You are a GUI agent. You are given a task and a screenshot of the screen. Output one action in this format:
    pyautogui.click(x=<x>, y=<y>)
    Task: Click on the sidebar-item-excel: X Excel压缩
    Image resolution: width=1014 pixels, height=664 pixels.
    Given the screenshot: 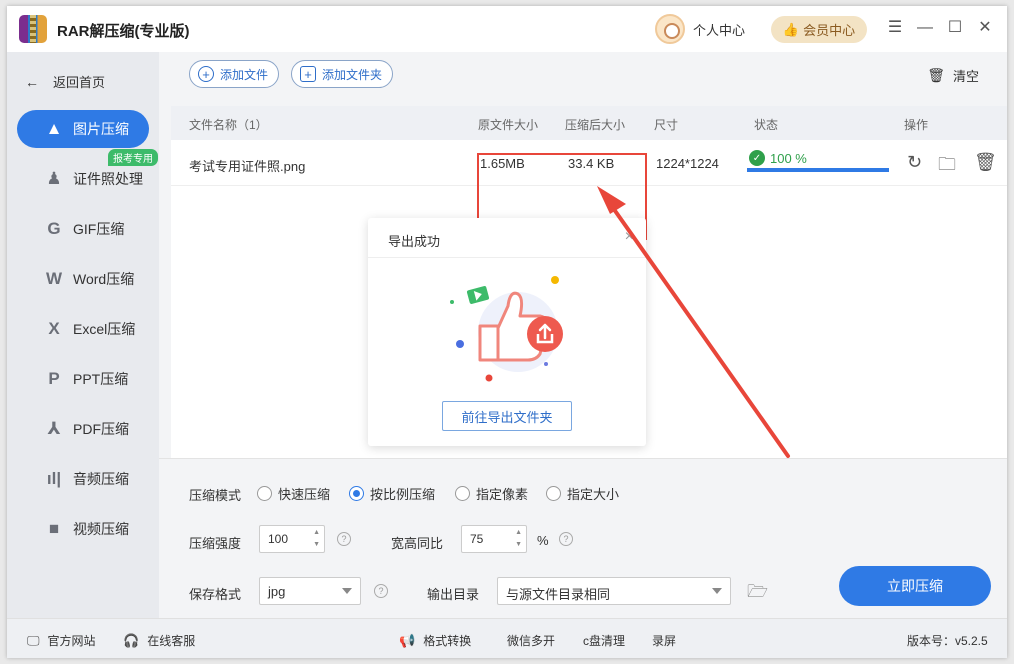 What is the action you would take?
    pyautogui.click(x=83, y=329)
    